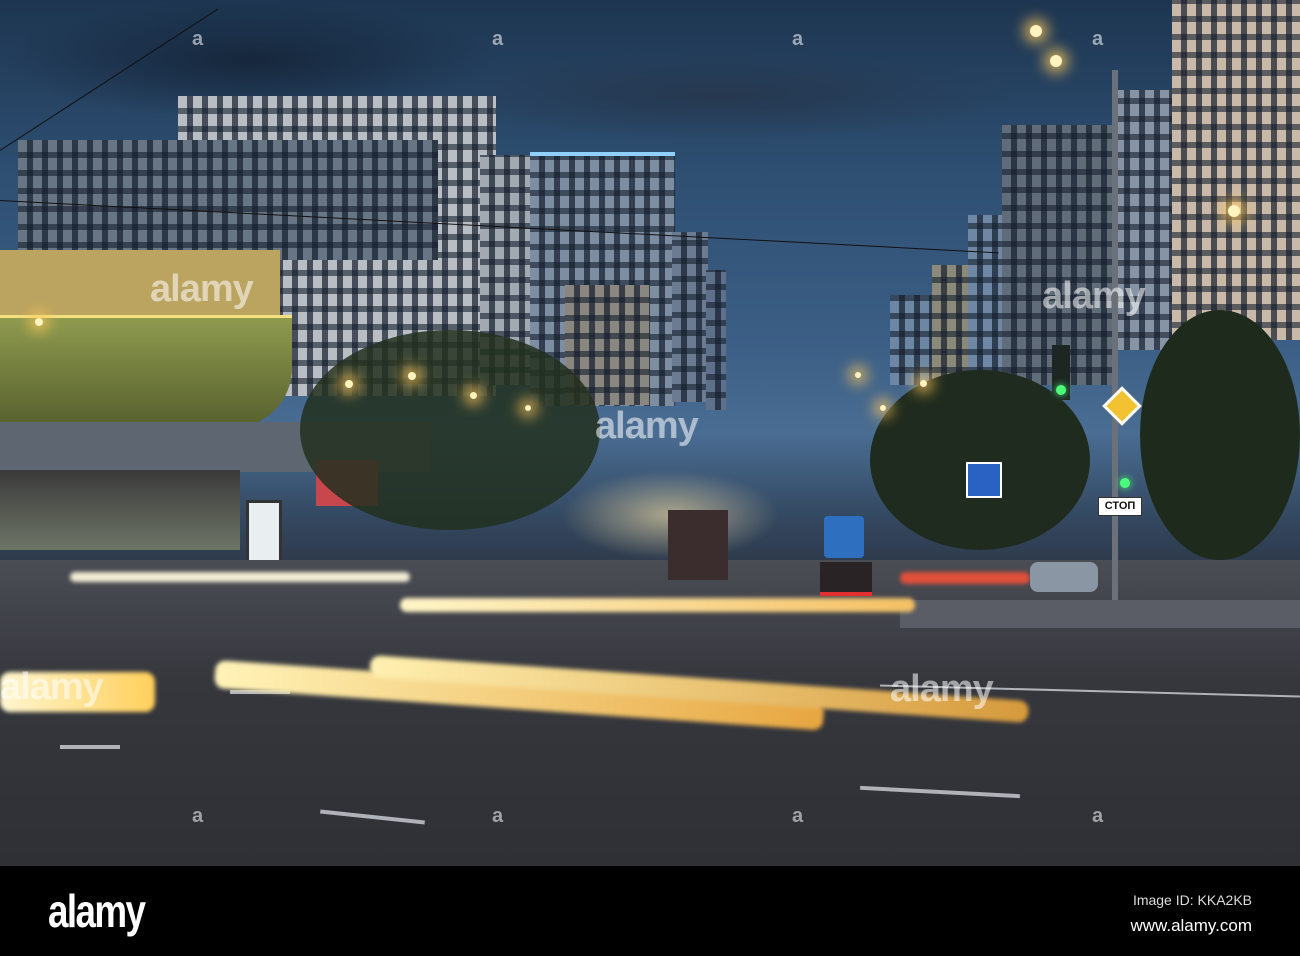 This screenshot has width=1300, height=956. I want to click on pavilion, so click(120, 510).